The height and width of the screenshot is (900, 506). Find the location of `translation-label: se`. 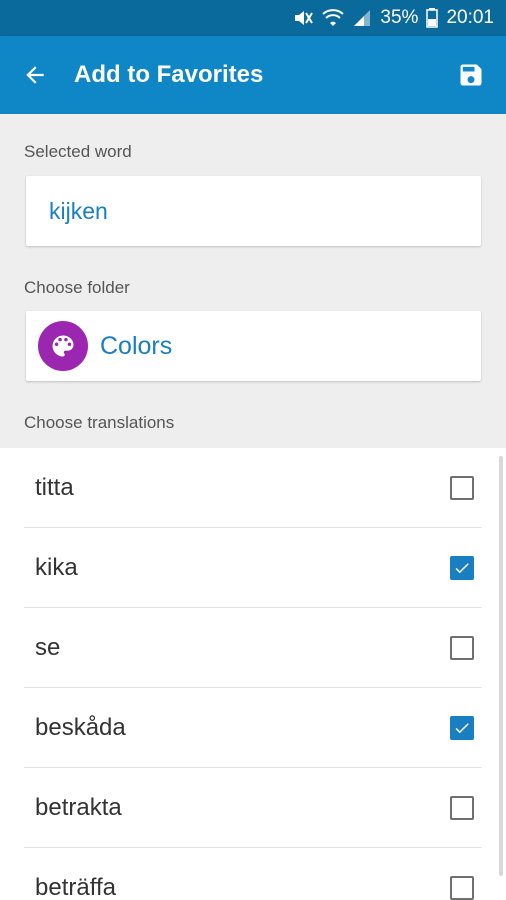

translation-label: se is located at coordinates (48, 647).